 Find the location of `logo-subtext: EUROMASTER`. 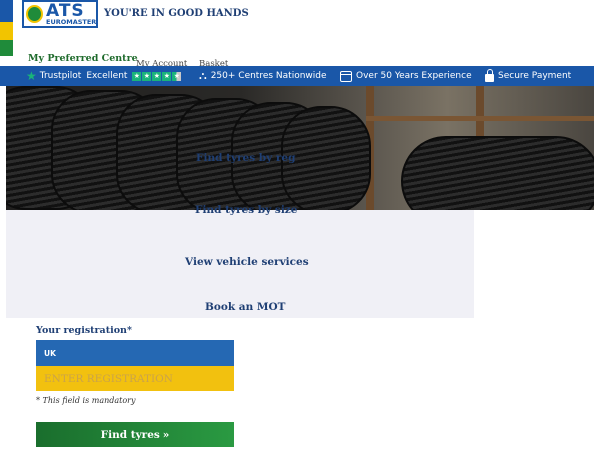

logo-subtext: EUROMASTER is located at coordinates (71, 22).